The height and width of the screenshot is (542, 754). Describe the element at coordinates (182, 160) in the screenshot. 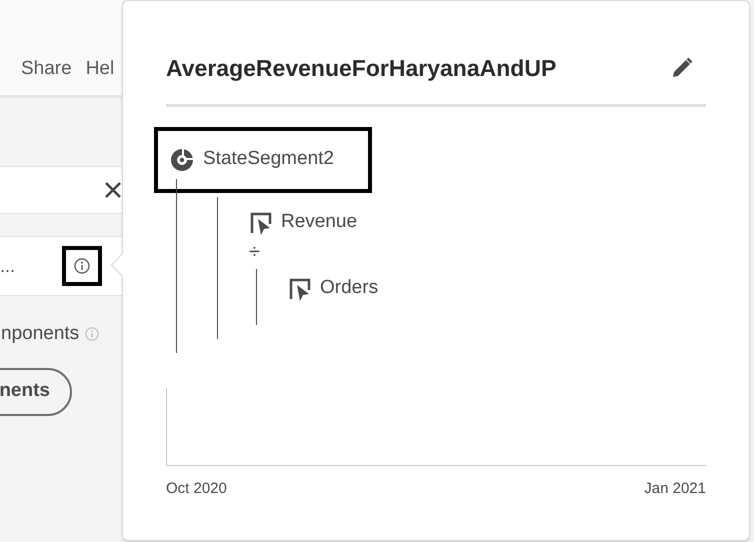

I see `segment-icon` at that location.